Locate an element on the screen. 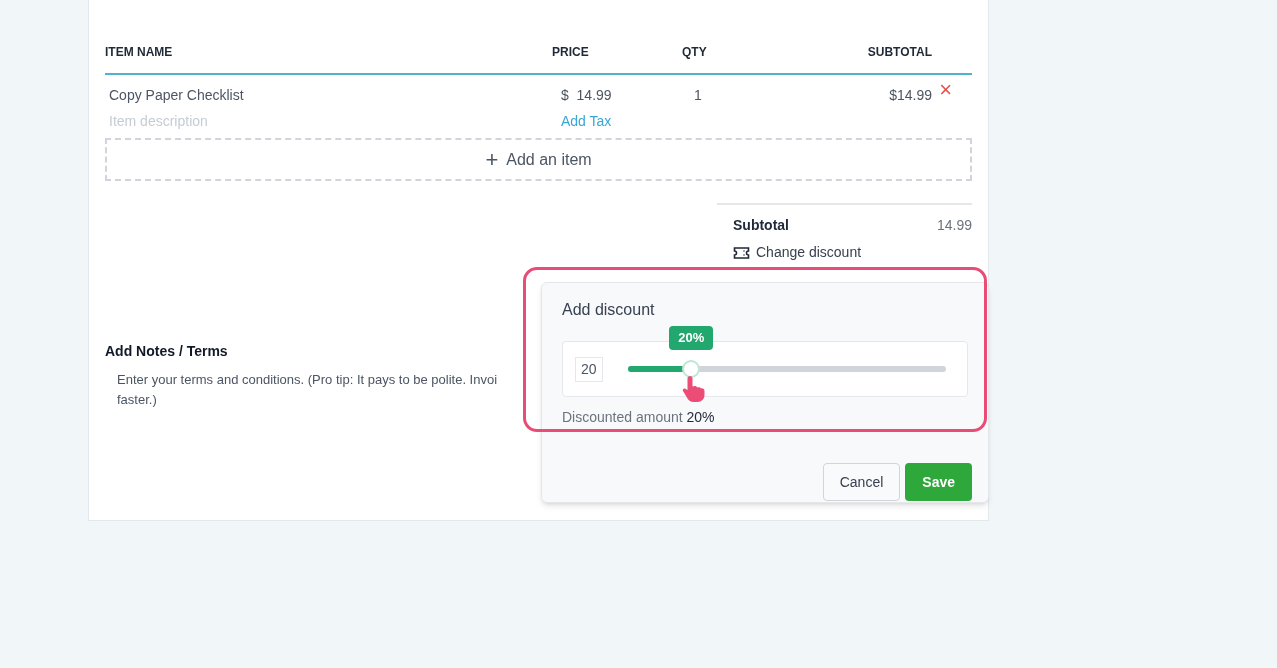  value-tooltip: 20% is located at coordinates (691, 338).